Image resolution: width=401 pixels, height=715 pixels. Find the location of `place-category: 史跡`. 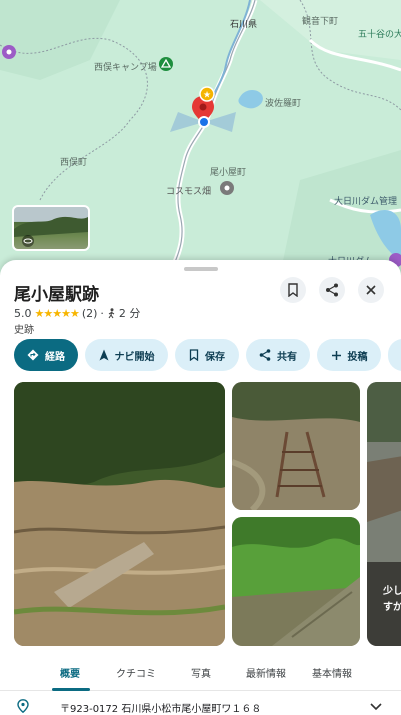

place-category: 史跡 is located at coordinates (24, 330).